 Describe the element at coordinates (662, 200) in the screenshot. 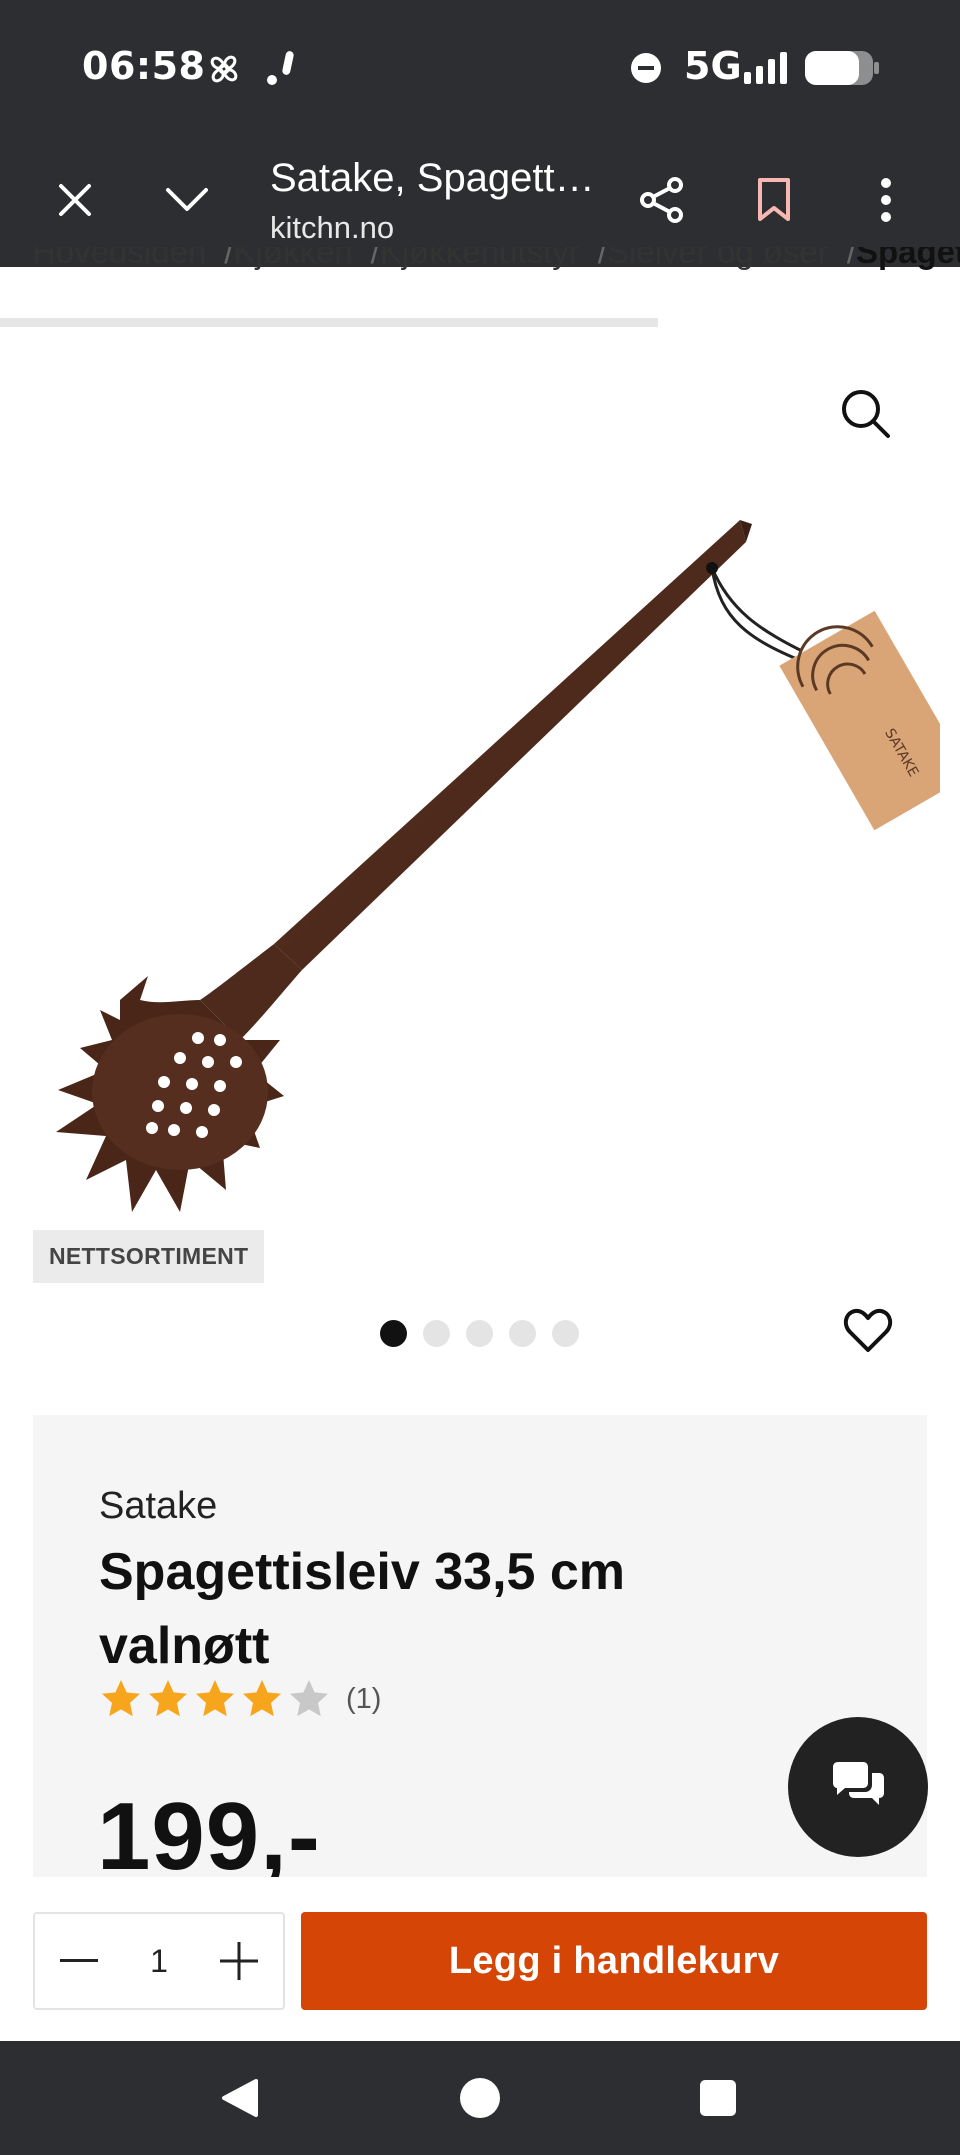

I see `share-icon` at that location.